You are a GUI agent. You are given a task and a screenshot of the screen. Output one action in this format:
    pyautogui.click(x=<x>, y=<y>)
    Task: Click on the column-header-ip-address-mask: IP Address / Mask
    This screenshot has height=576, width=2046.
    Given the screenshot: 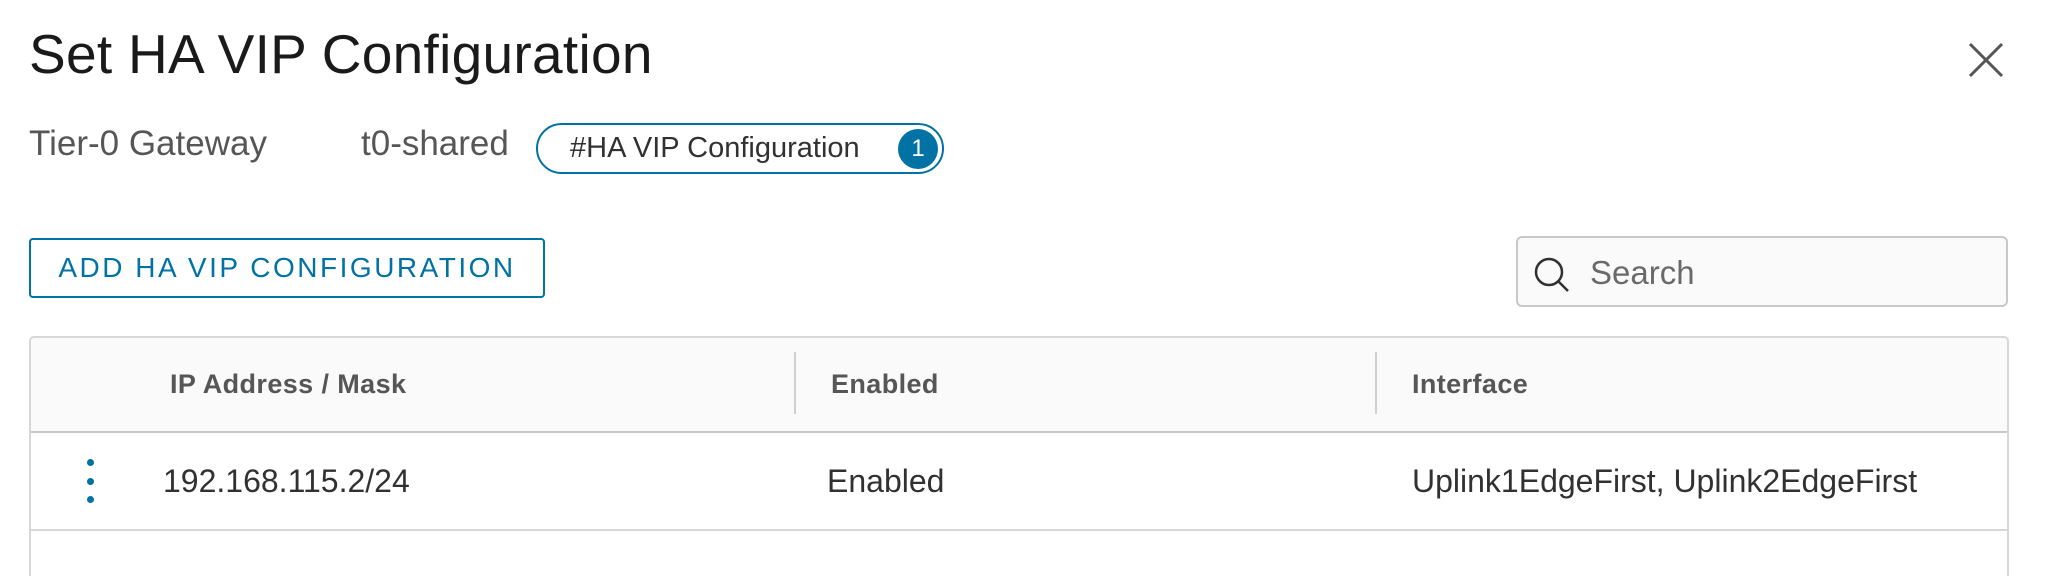 What is the action you would take?
    pyautogui.click(x=288, y=384)
    